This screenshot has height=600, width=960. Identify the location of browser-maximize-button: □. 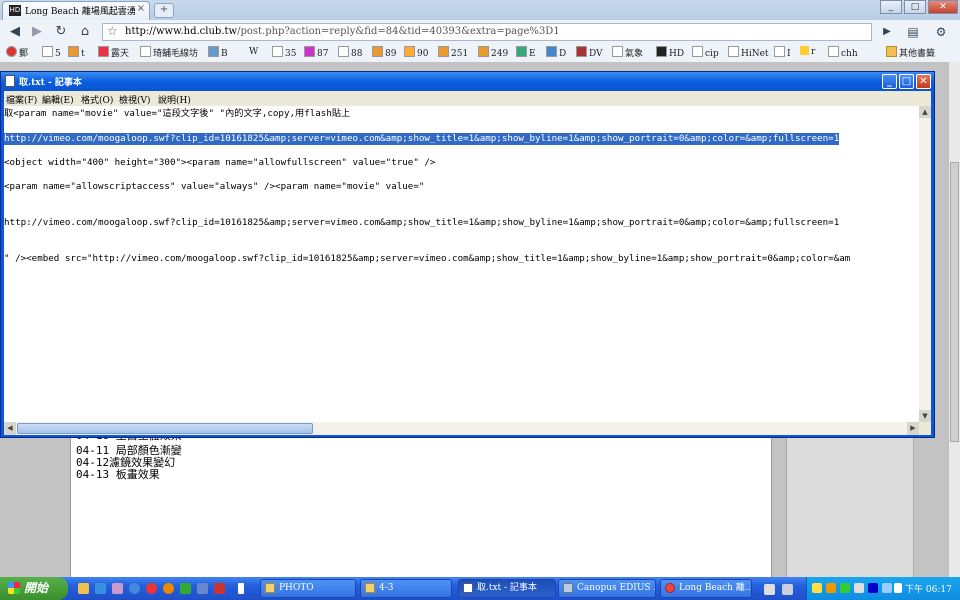
(915, 7).